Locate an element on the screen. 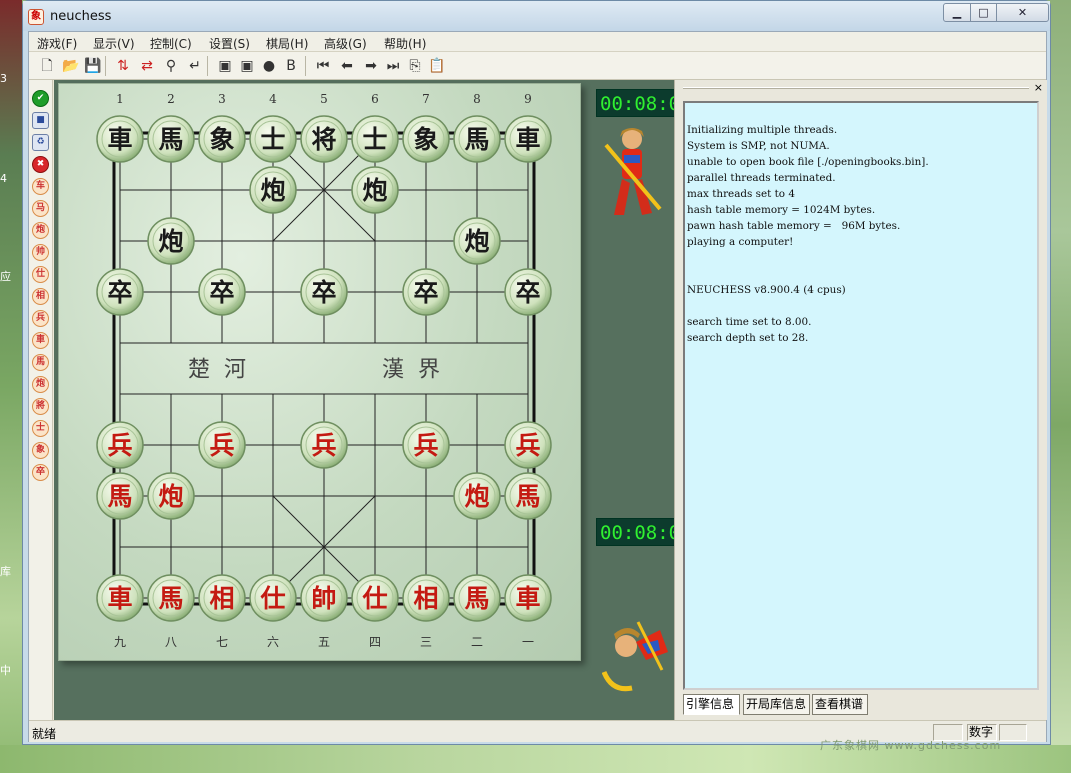 This screenshot has height=773, width=1071. delete-icon: ✖ is located at coordinates (40, 164).